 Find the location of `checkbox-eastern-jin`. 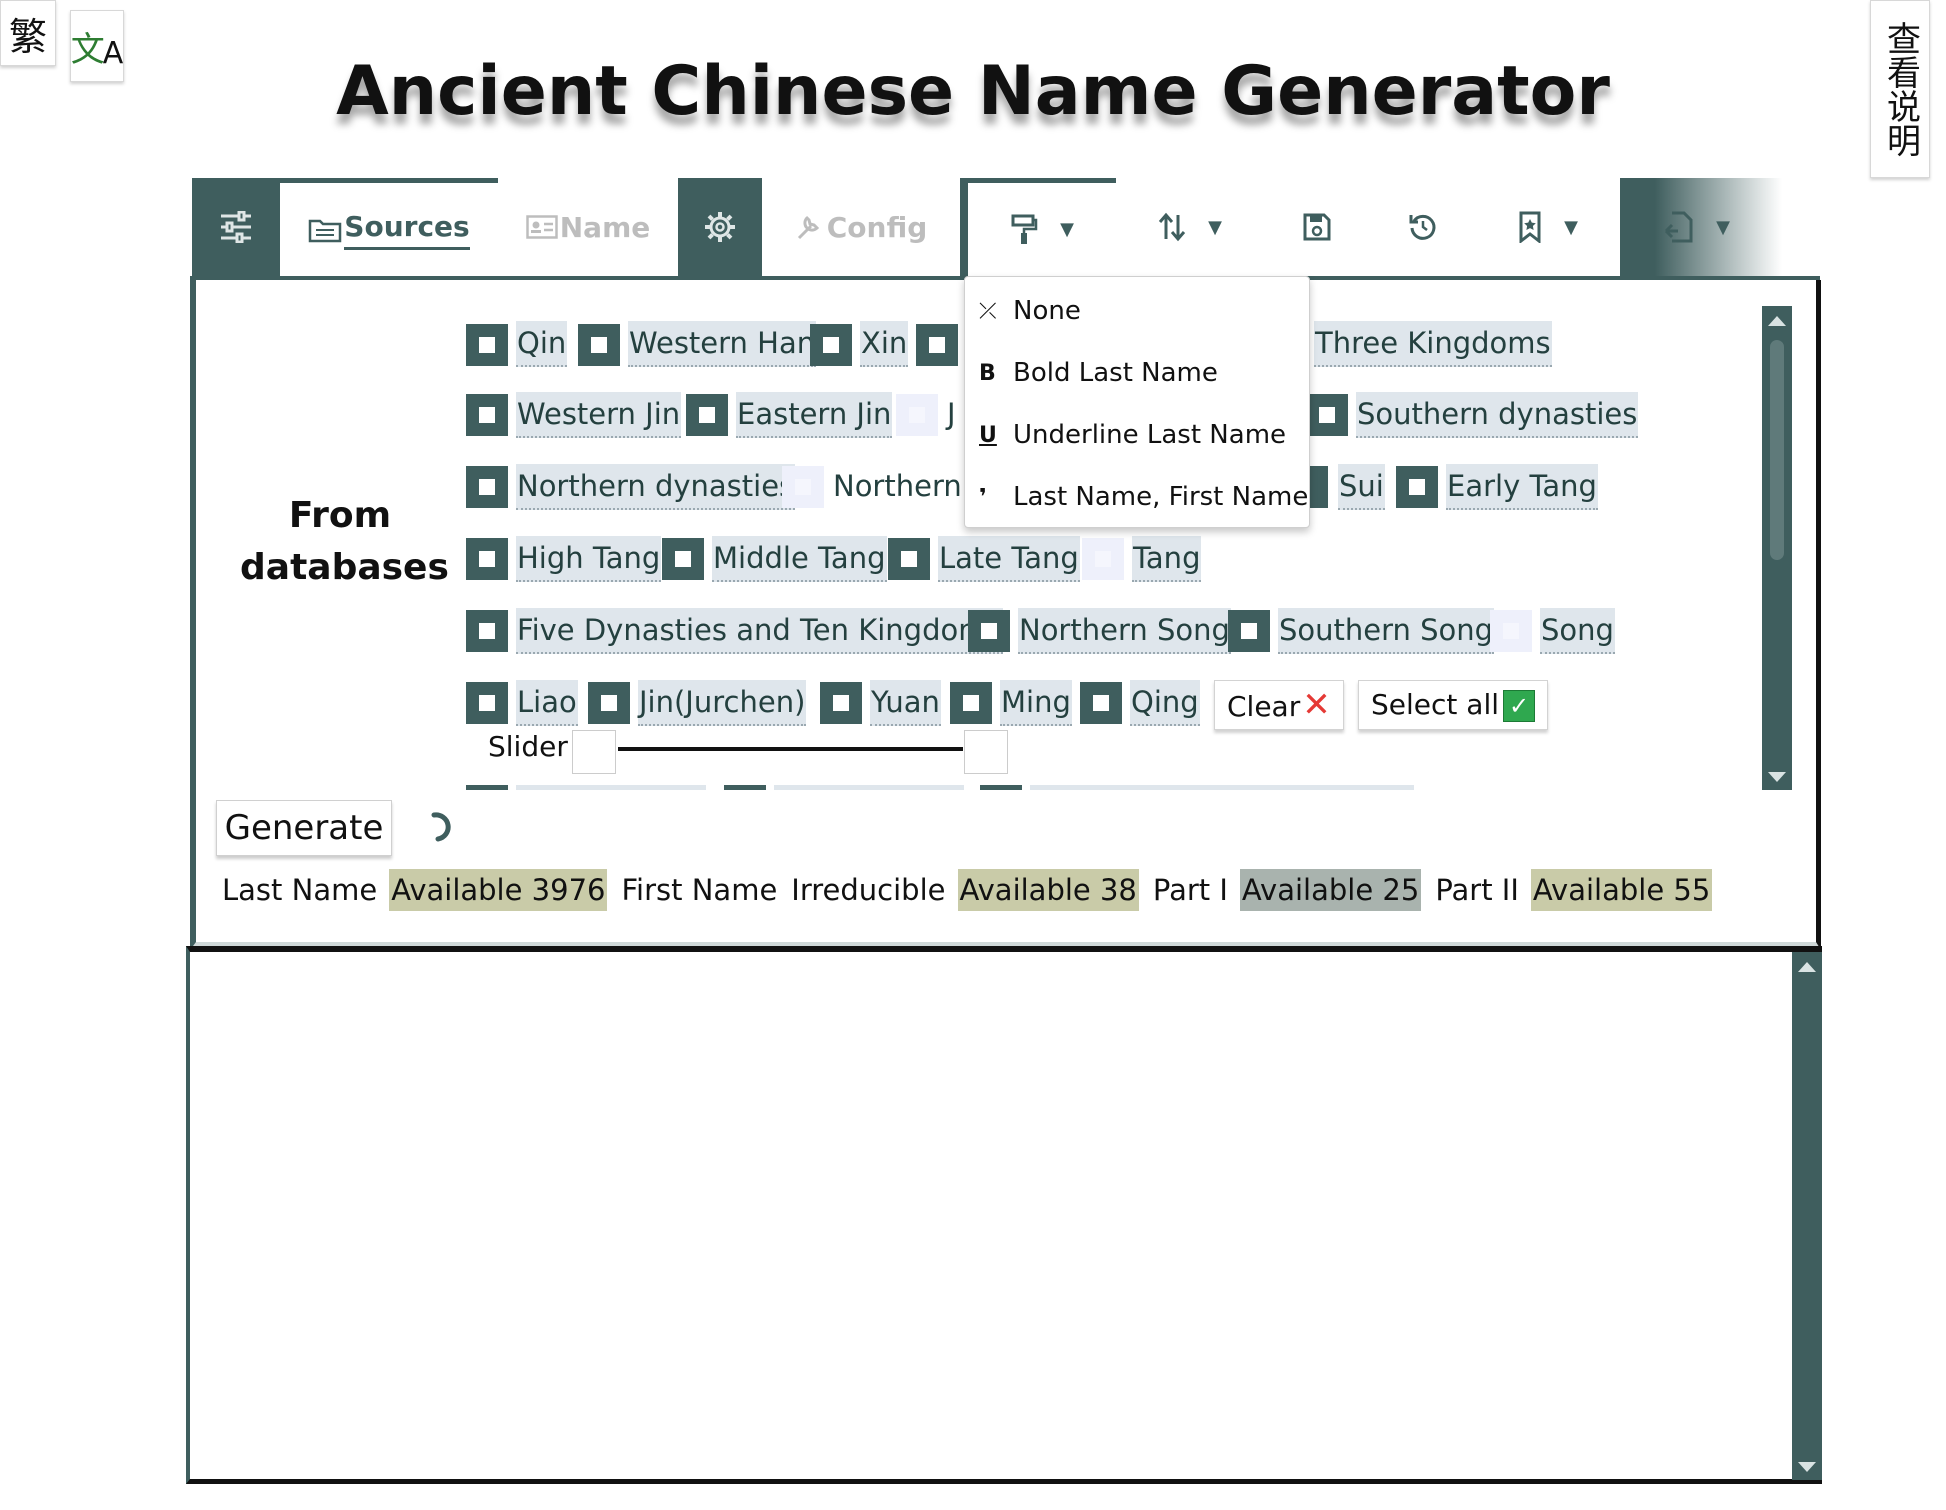

checkbox-eastern-jin is located at coordinates (707, 415).